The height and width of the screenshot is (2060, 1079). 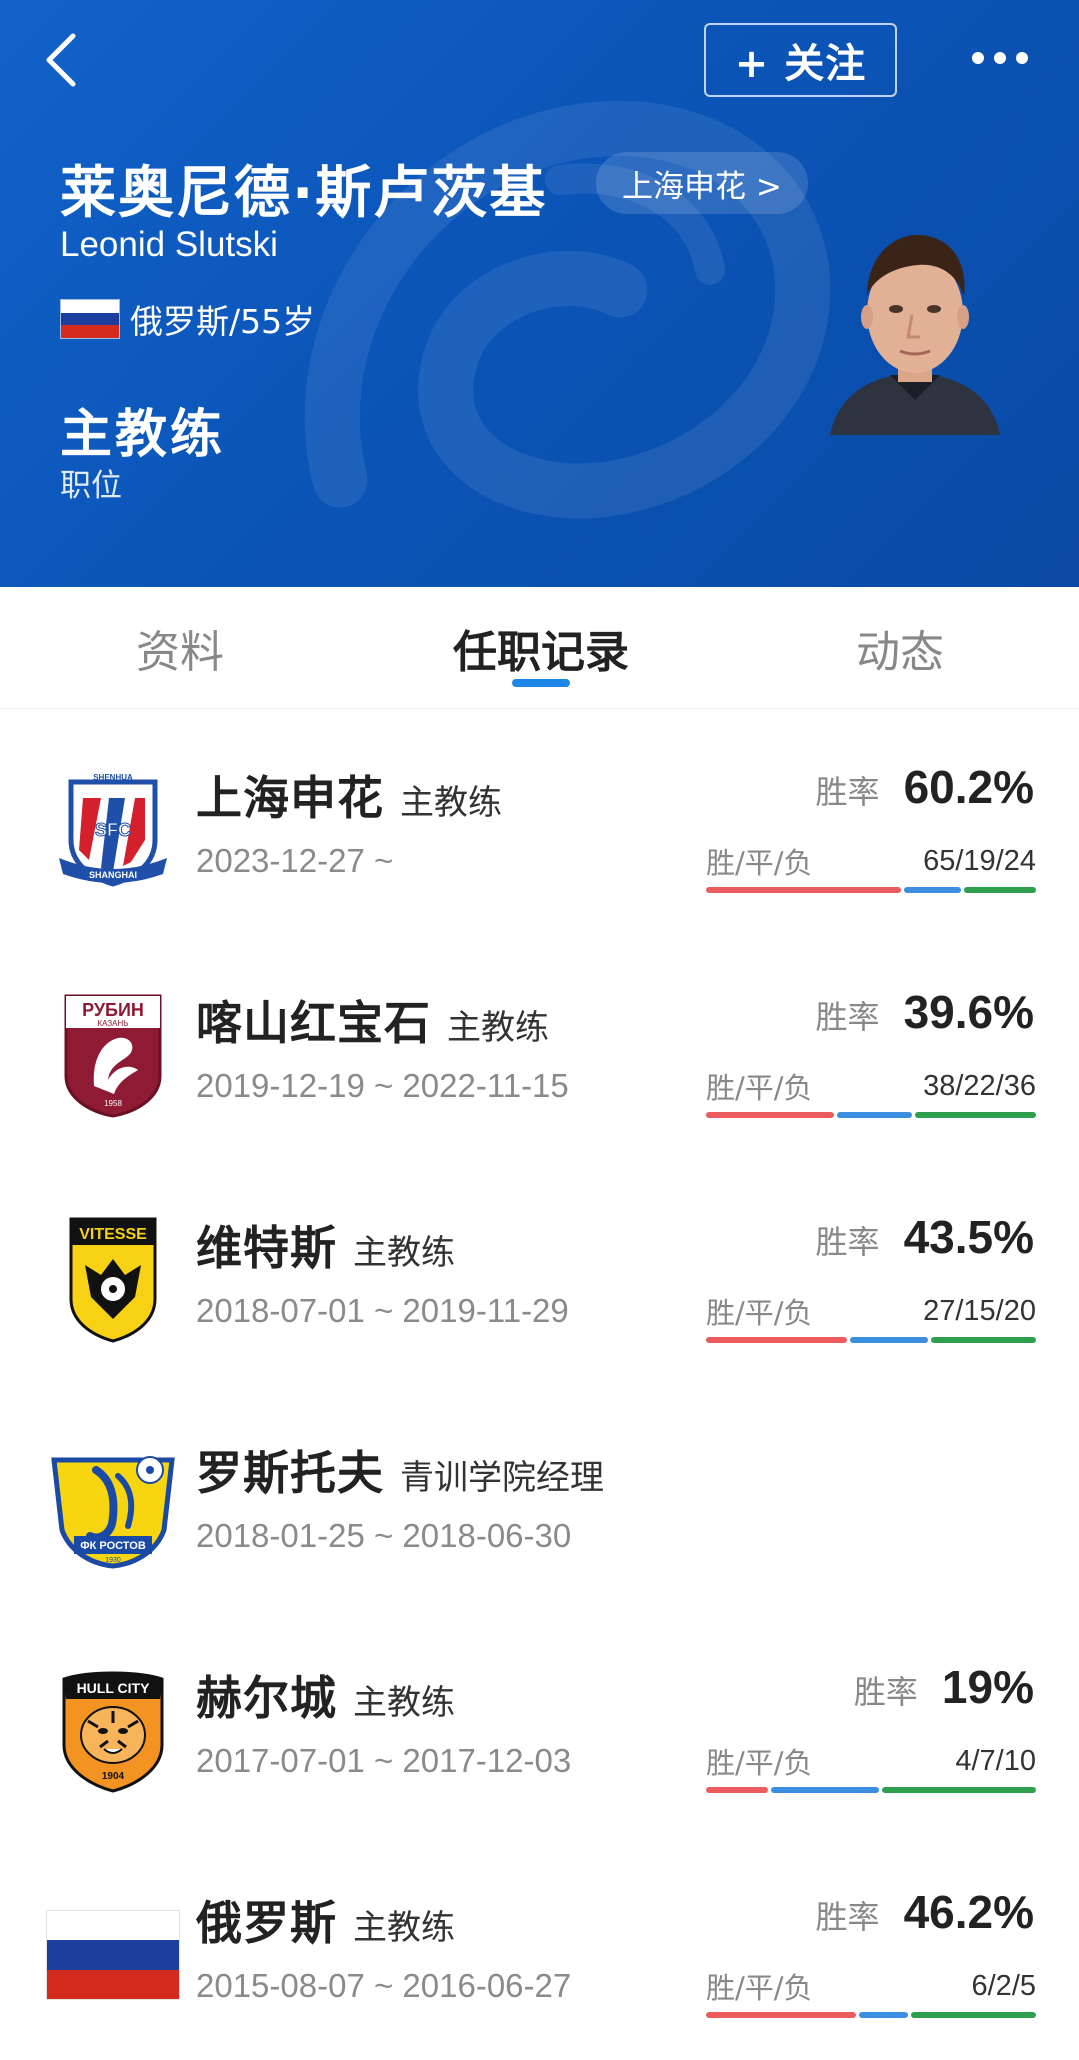 What do you see at coordinates (1004, 1985) in the screenshot?
I see `wdl-value: 6/2/5` at bounding box center [1004, 1985].